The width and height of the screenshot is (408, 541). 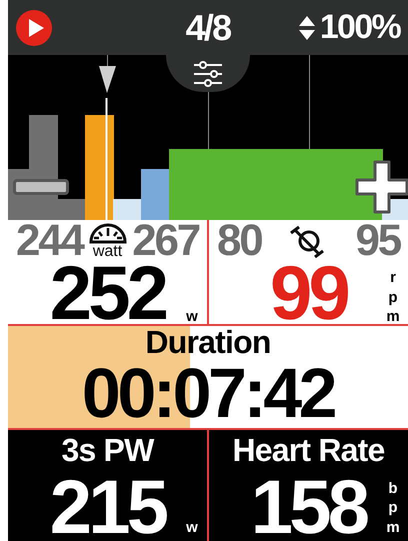 I want to click on watt-label: watt, so click(x=107, y=252).